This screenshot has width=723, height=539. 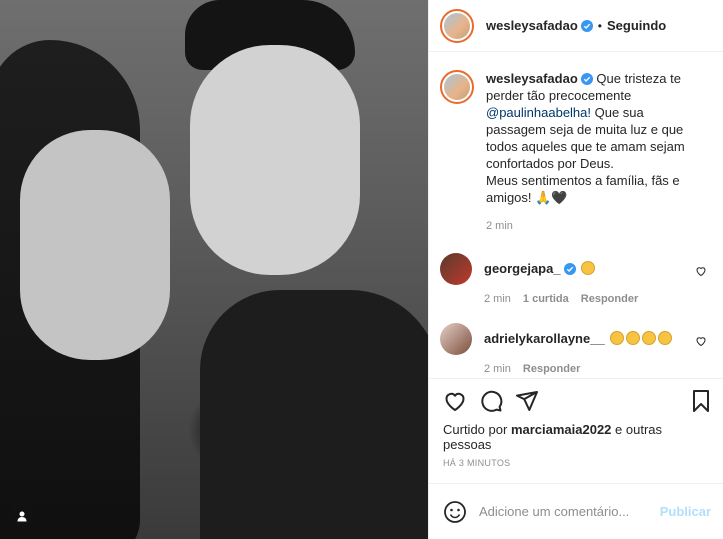 What do you see at coordinates (457, 87) in the screenshot?
I see `caption-avatar` at bounding box center [457, 87].